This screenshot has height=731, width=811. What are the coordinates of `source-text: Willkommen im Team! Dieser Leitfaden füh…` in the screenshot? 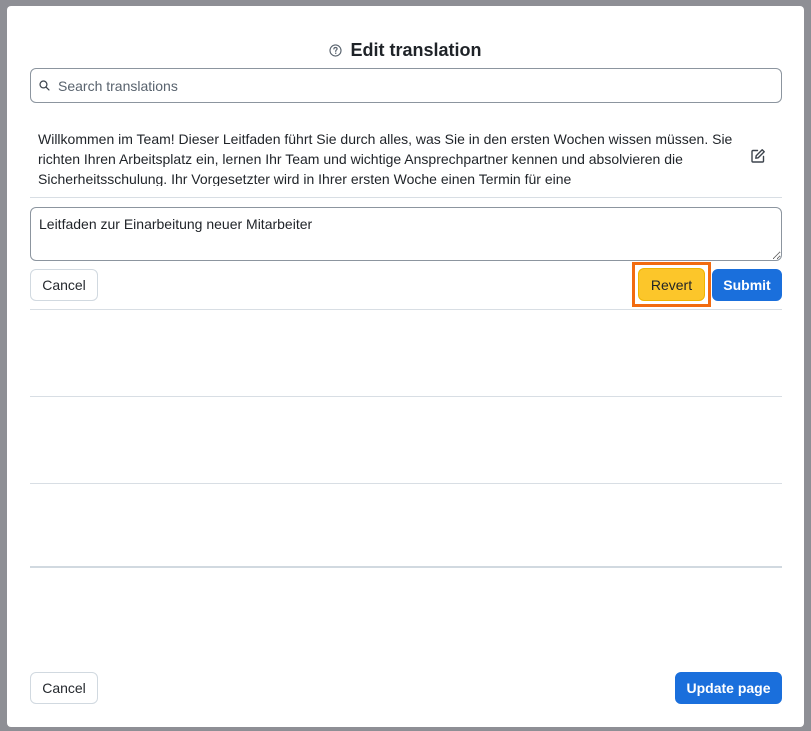 It's located at (385, 158).